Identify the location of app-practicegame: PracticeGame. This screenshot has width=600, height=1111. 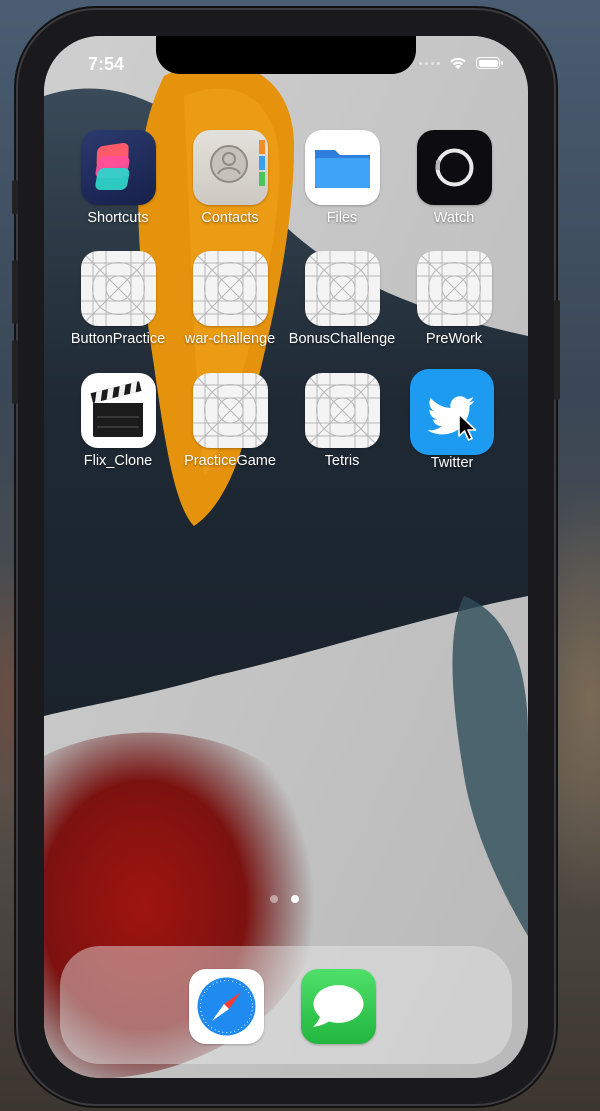
(230, 421).